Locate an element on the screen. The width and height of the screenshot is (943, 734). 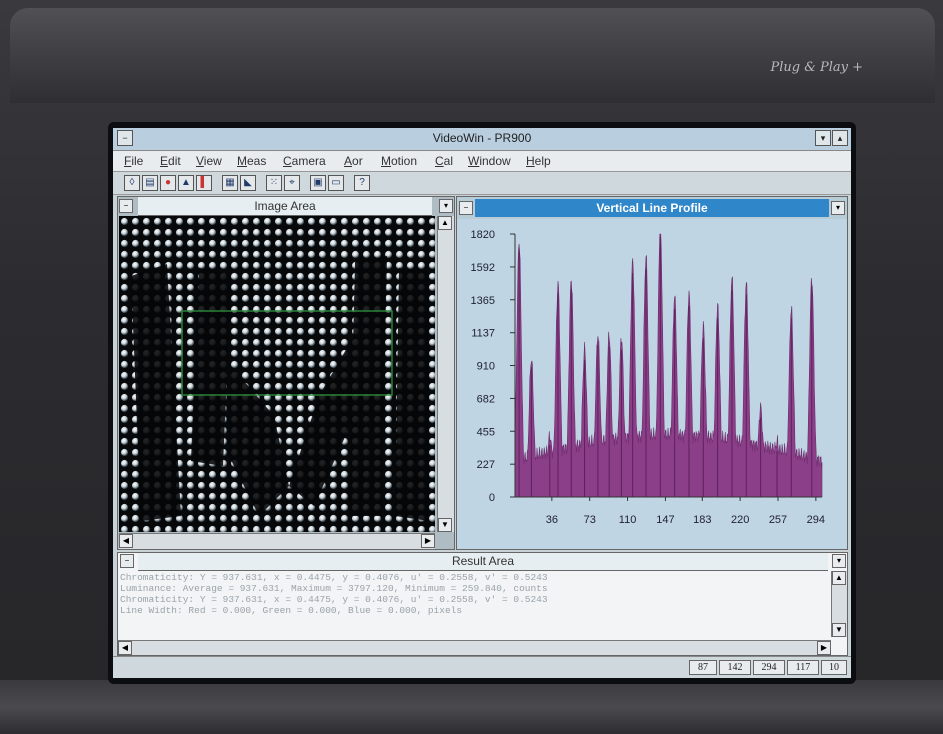
menu-window: Window is located at coordinates (489, 161).